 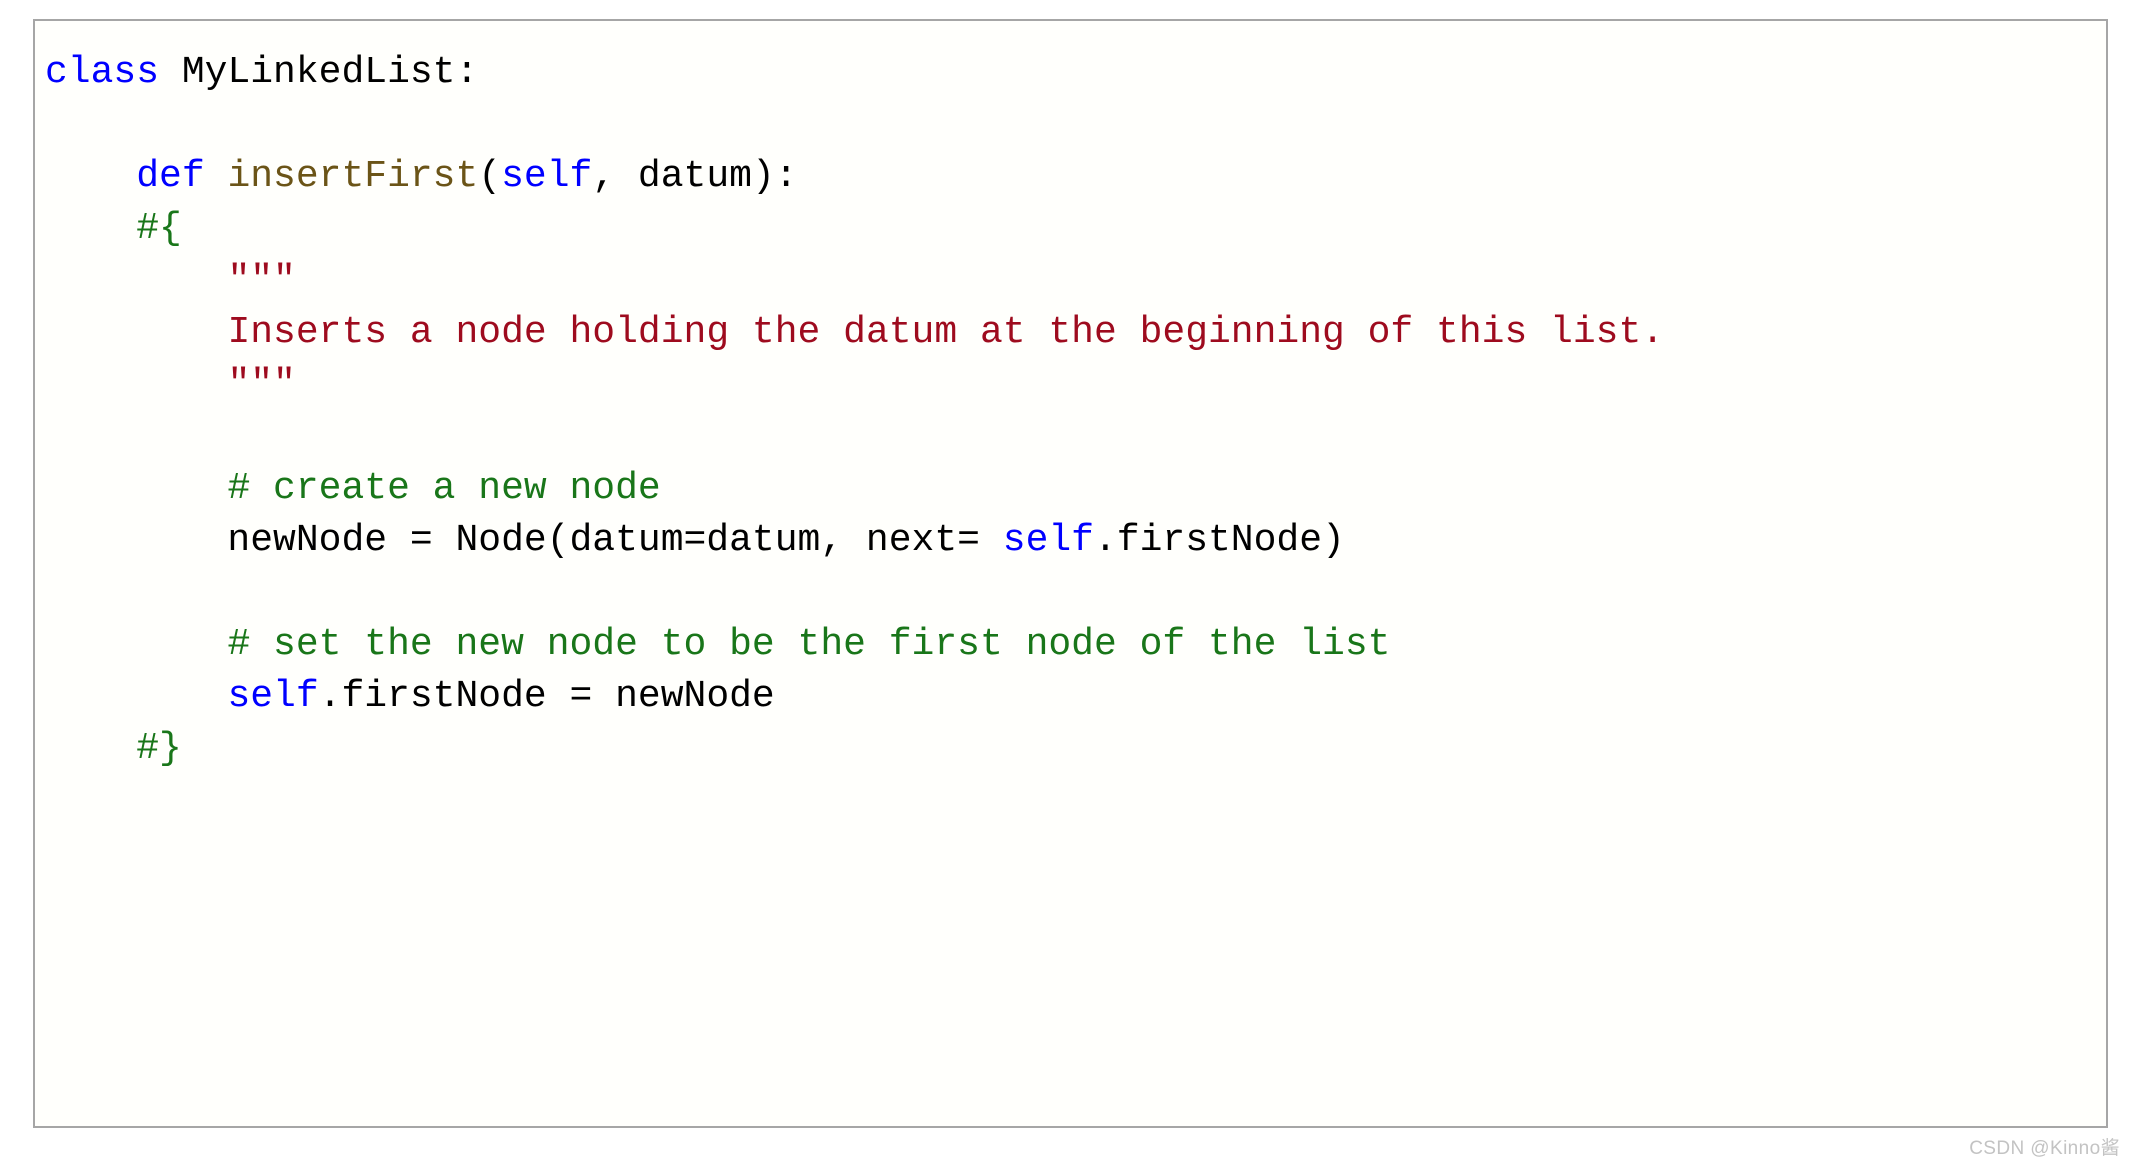 What do you see at coordinates (102, 72) in the screenshot?
I see `code-token: class` at bounding box center [102, 72].